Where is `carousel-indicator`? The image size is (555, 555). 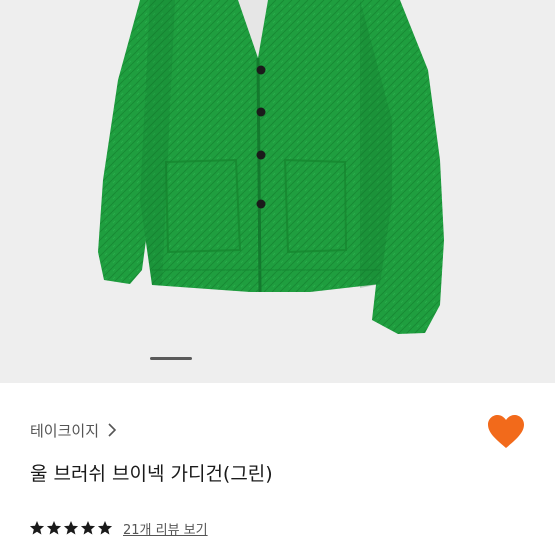
carousel-indicator is located at coordinates (171, 358).